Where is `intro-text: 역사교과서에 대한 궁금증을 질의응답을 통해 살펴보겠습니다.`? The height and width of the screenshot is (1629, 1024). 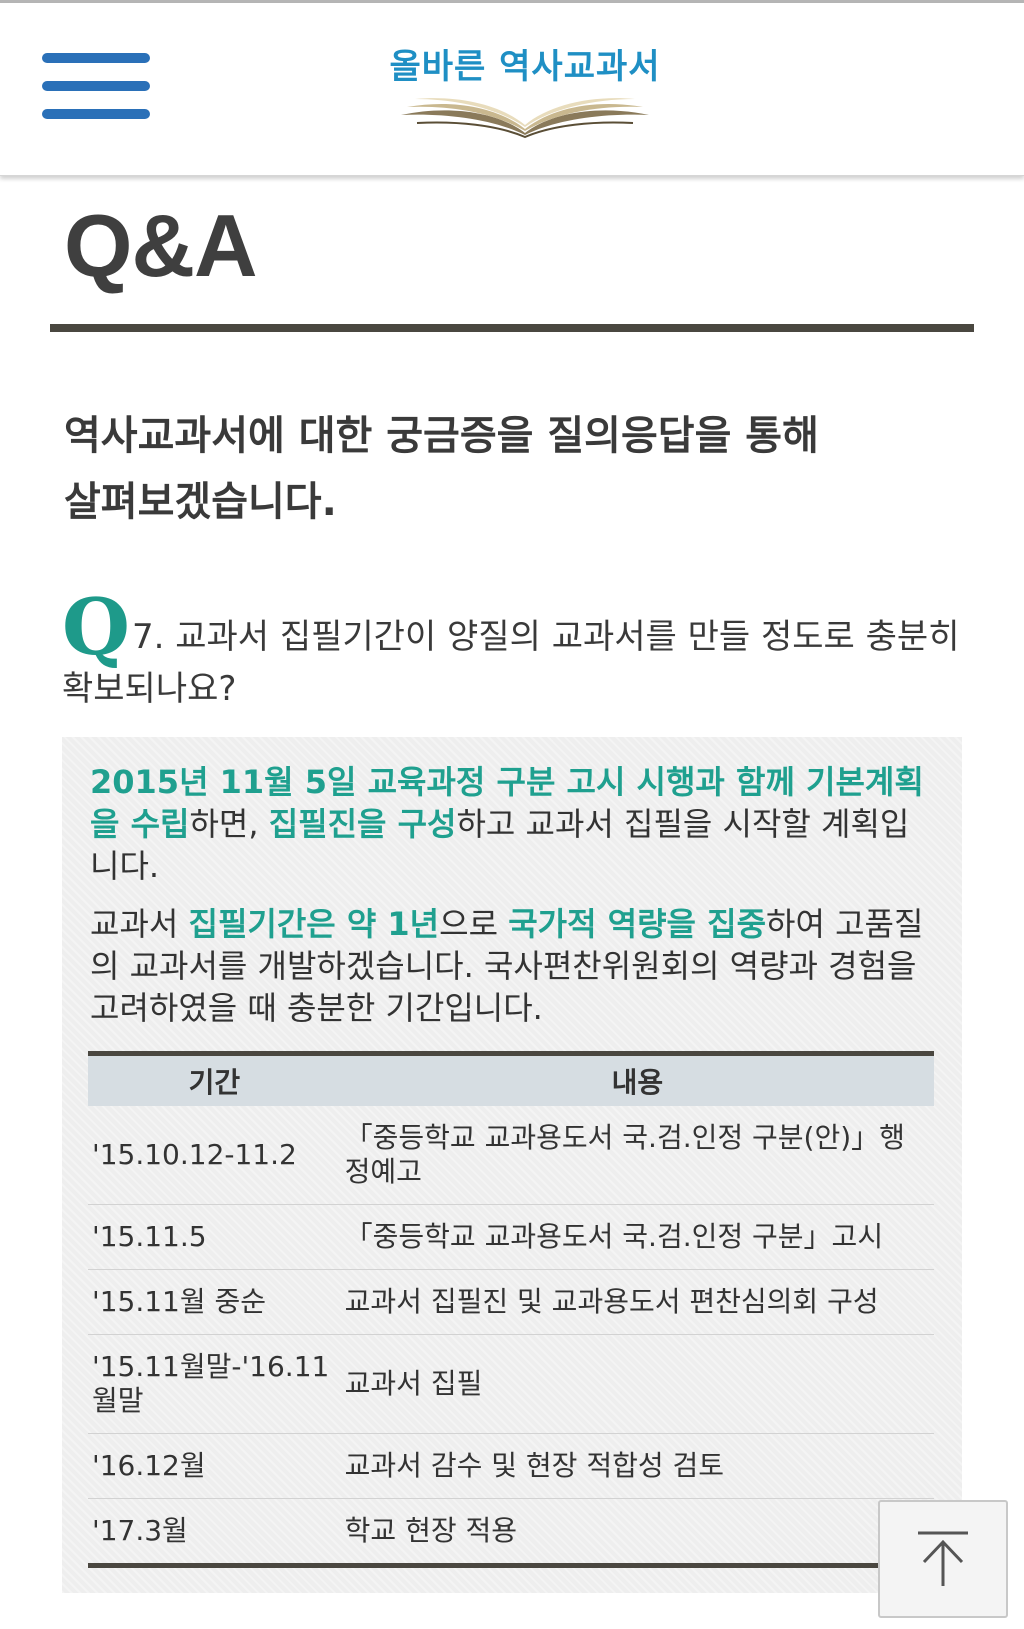 intro-text: 역사교과서에 대한 궁금증을 질의응답을 통해 살펴보겠습니다. is located at coordinates (514, 469).